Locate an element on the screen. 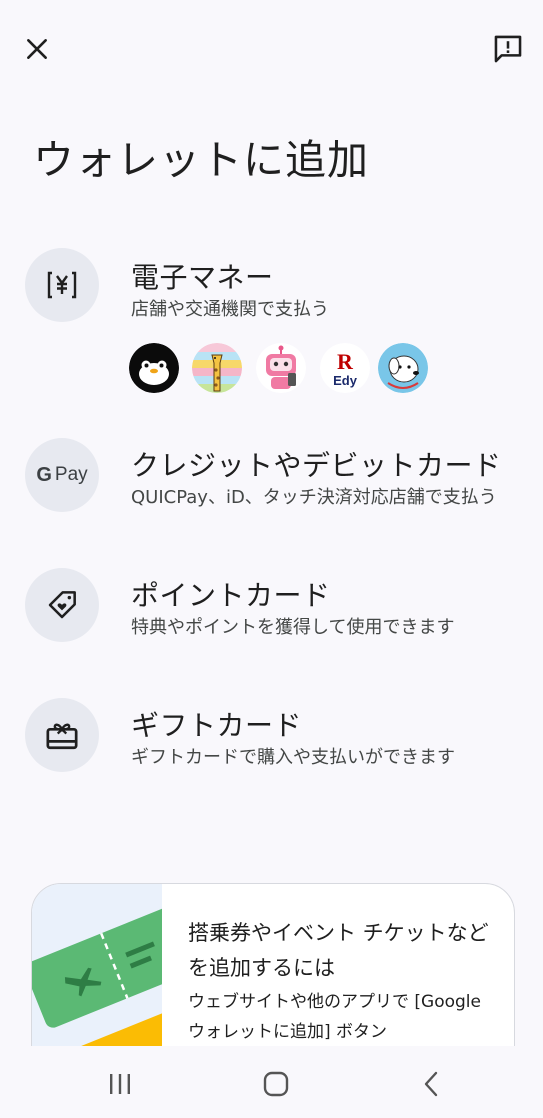 The height and width of the screenshot is (1118, 543). emoney-icon-circle is located at coordinates (62, 285).